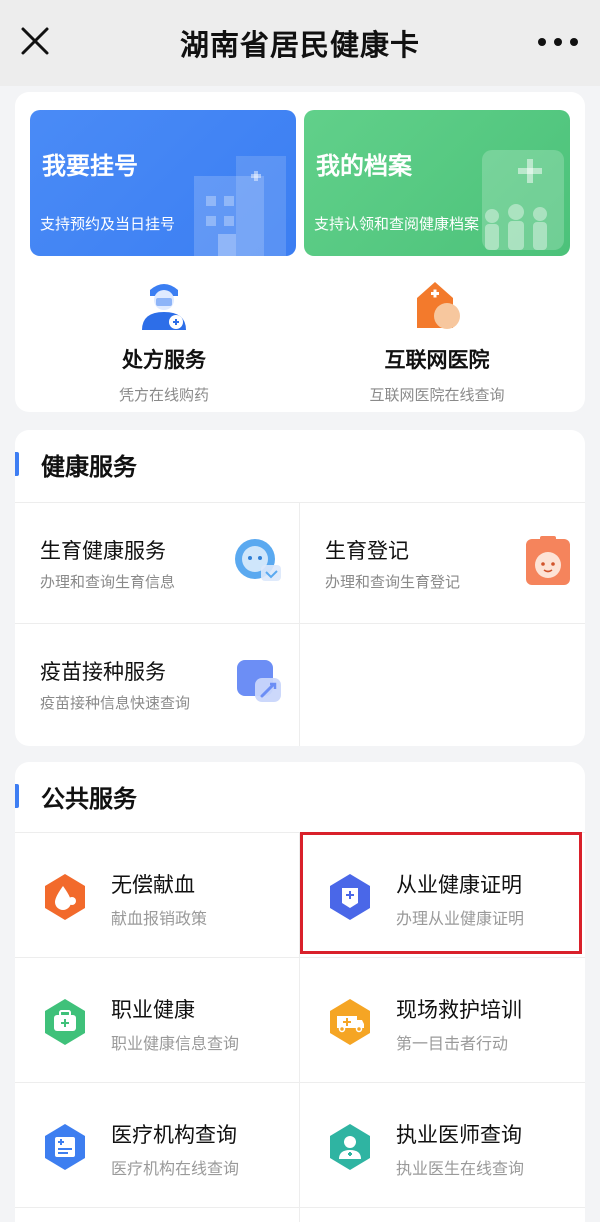 Image resolution: width=600 pixels, height=1222 pixels. What do you see at coordinates (438, 305) in the screenshot?
I see `online-hospital-icon` at bounding box center [438, 305].